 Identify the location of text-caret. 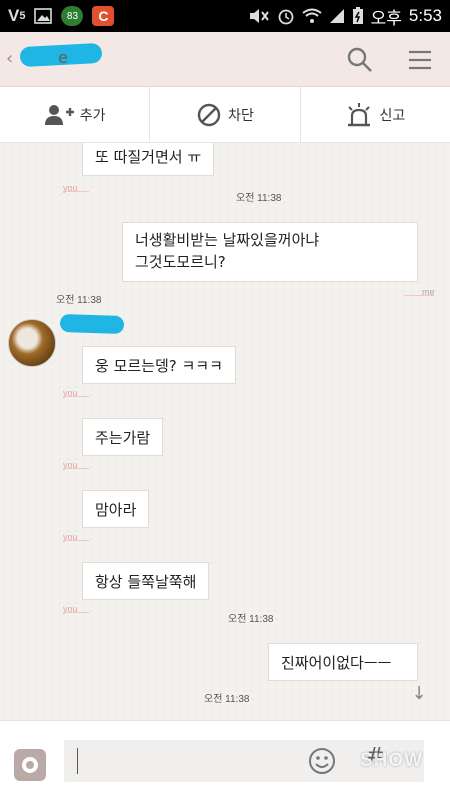
(77, 761).